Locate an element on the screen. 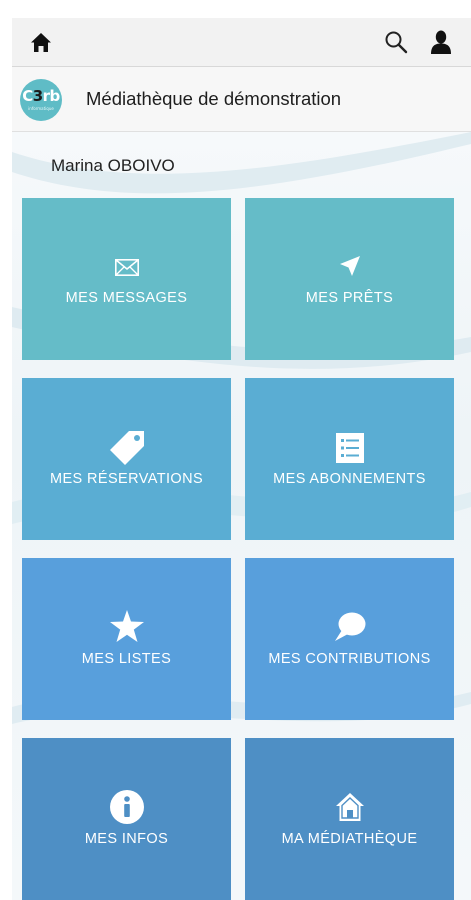  user-account-button is located at coordinates (441, 42).